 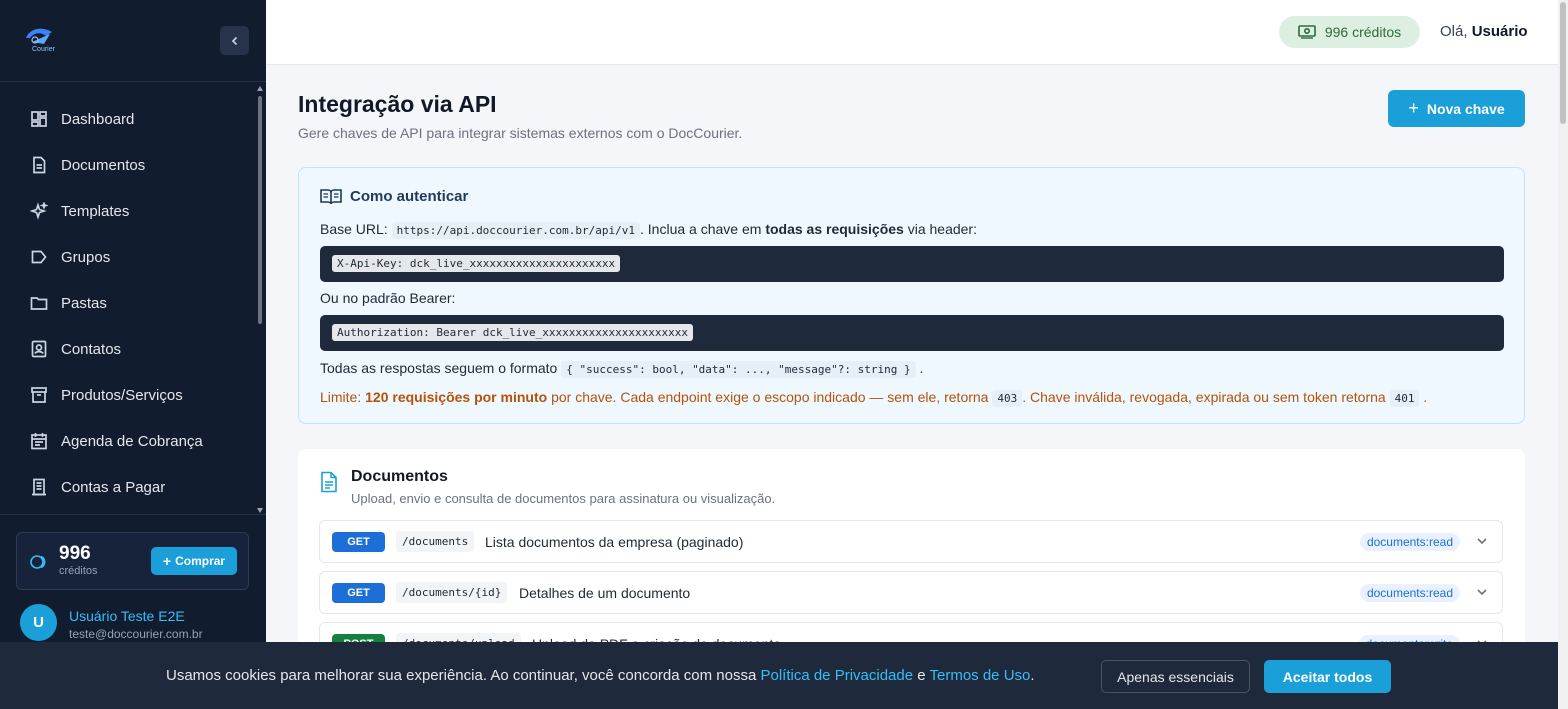 I want to click on sidebar-header: Courier, so click(x=133, y=41).